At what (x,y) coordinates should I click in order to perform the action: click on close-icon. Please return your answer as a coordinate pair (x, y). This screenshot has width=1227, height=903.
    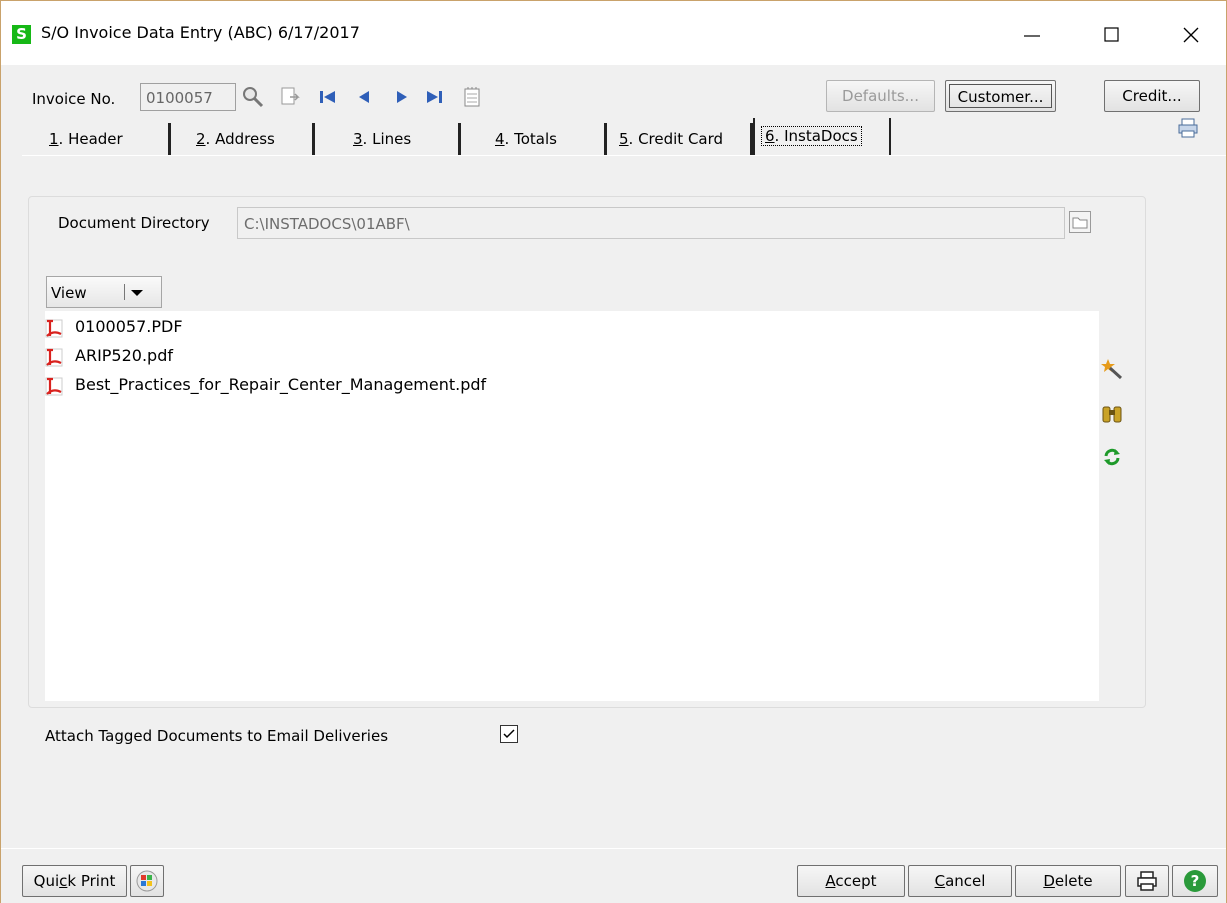
    Looking at the image, I should click on (1191, 35).